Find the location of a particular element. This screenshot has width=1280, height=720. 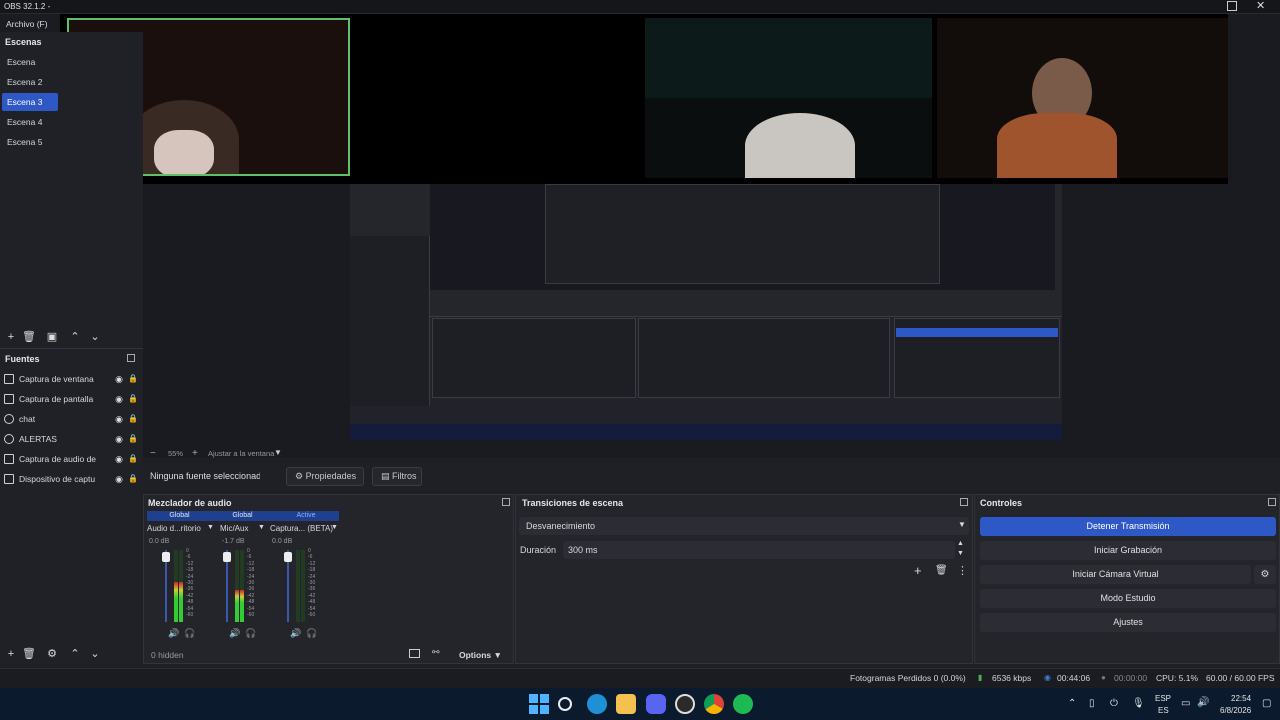

virtual-camera-settings-icon: ⚙ is located at coordinates (1265, 574).